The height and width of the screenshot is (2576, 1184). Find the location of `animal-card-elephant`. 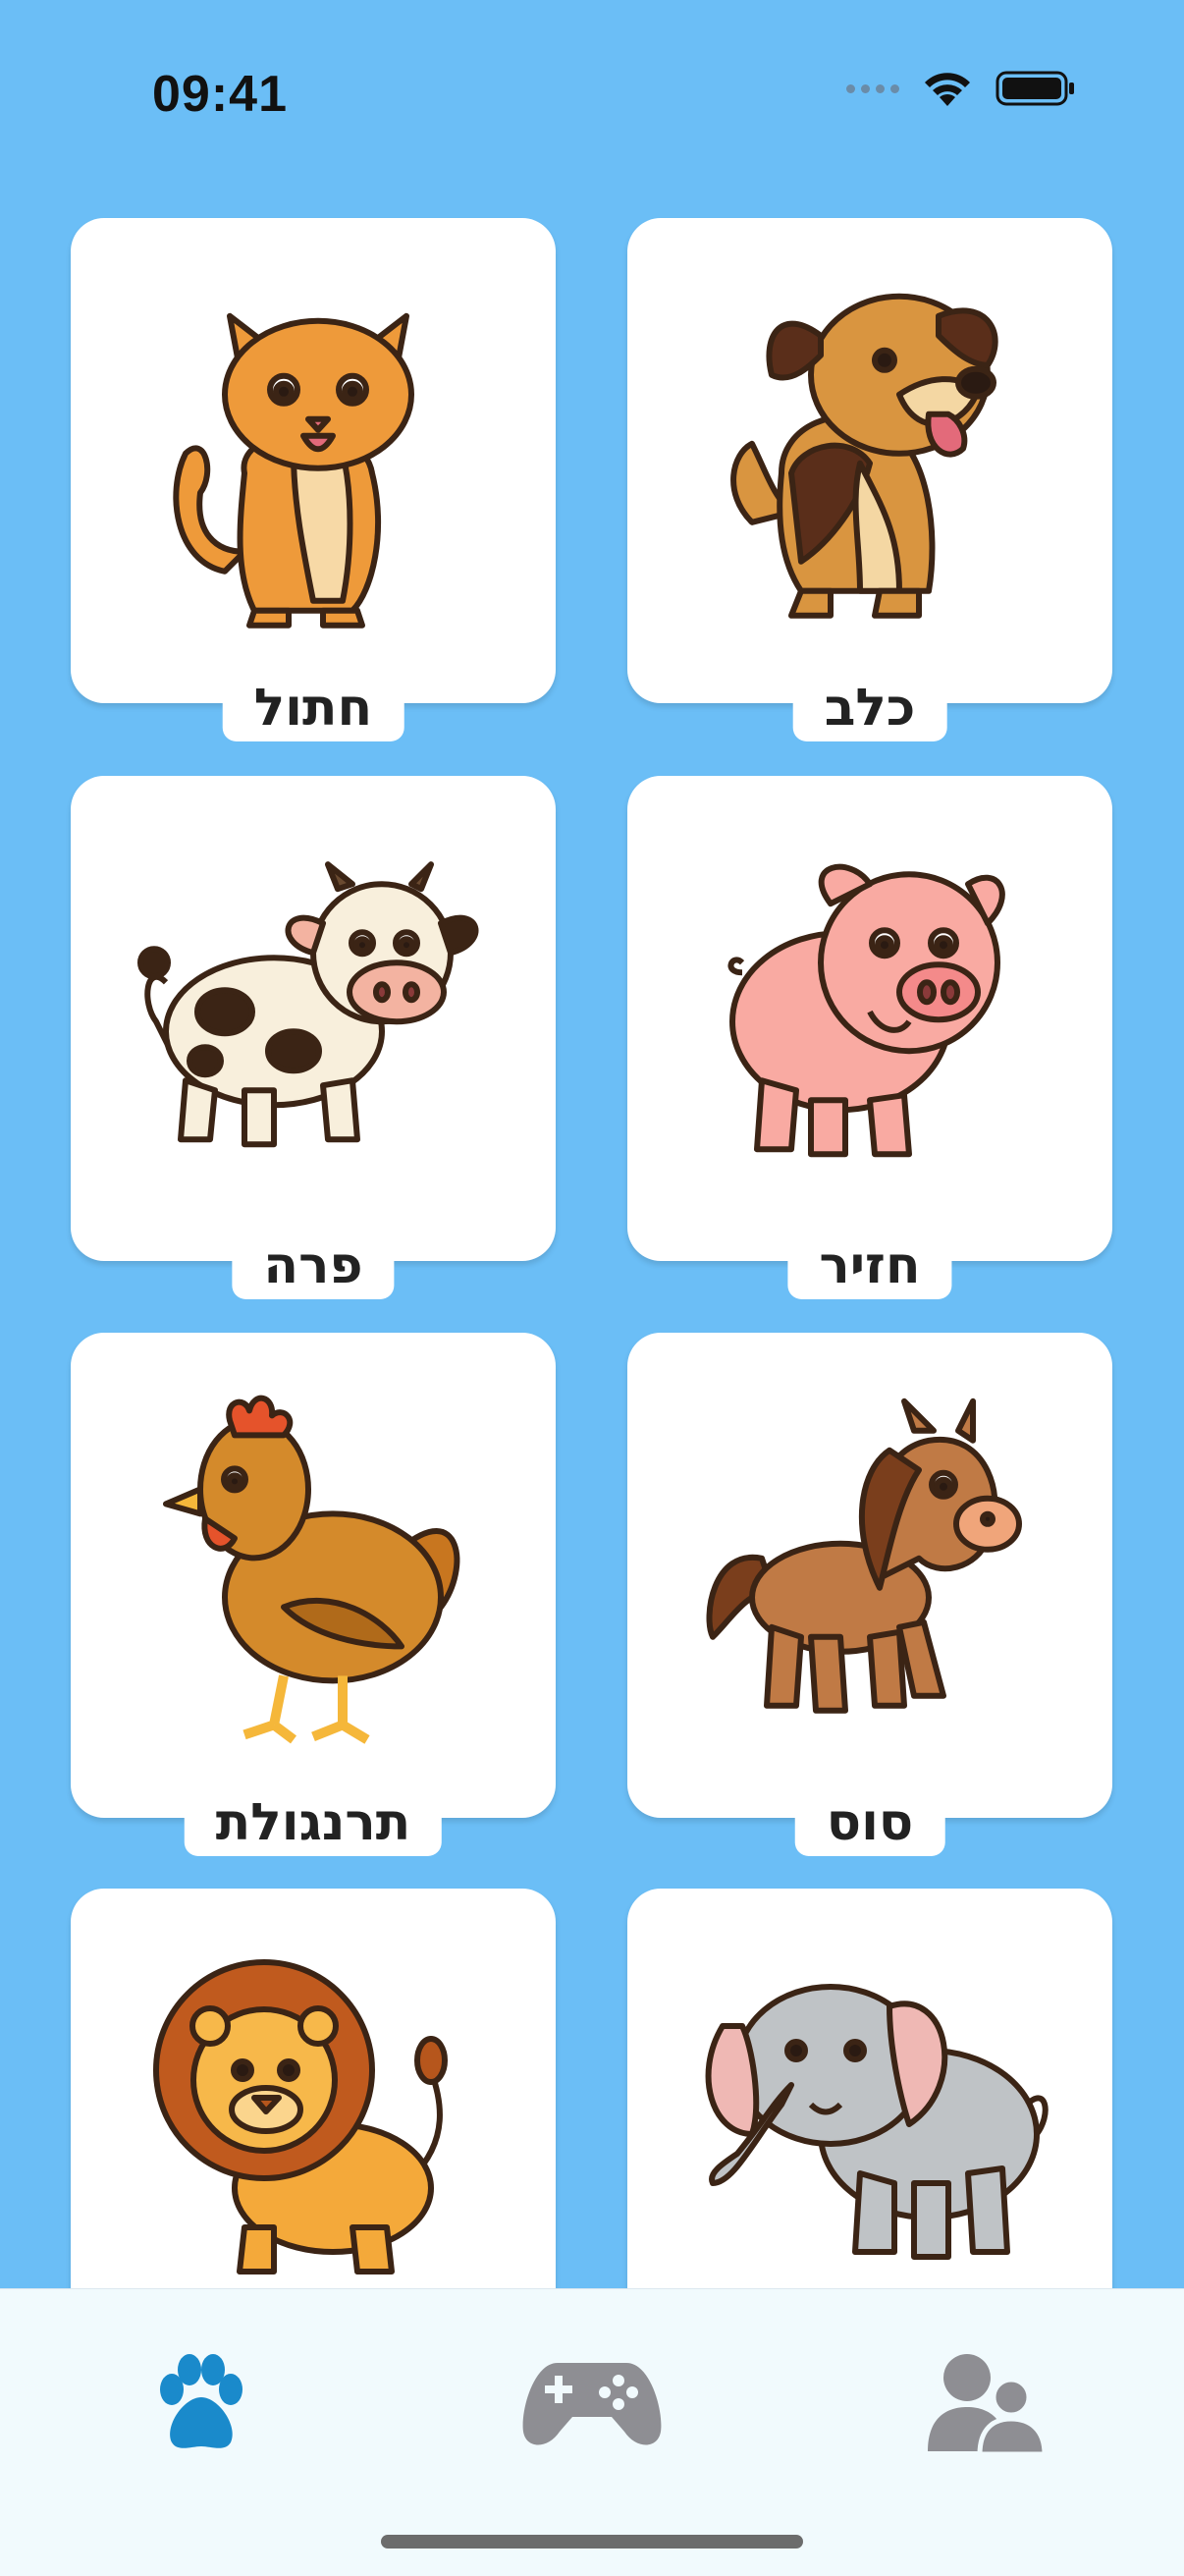

animal-card-elephant is located at coordinates (869, 2095).